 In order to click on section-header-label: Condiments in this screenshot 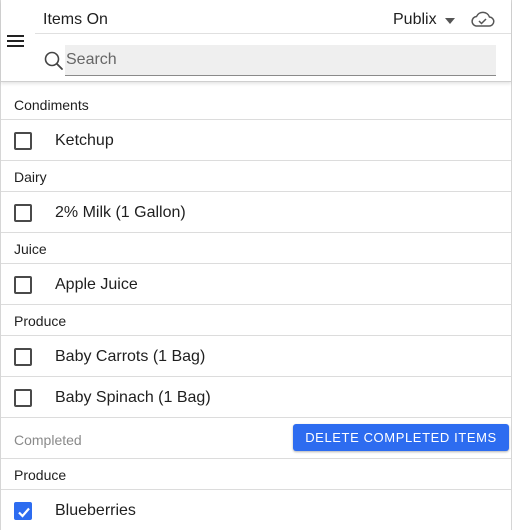, I will do `click(51, 105)`.